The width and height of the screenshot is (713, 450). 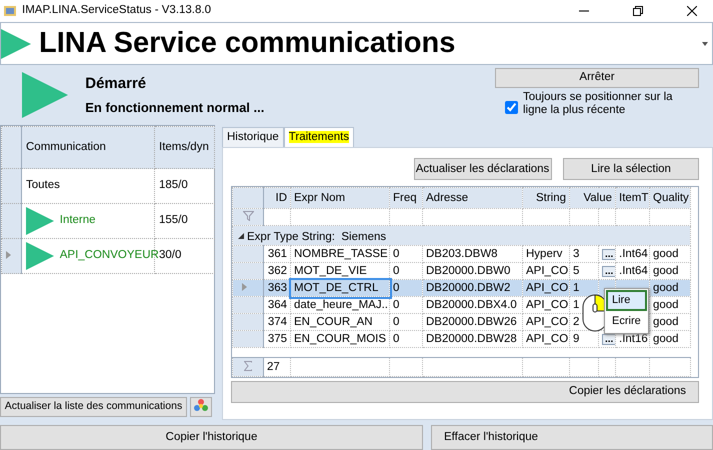 I want to click on toolbar-button: Actualiser les déclarations, so click(x=483, y=169).